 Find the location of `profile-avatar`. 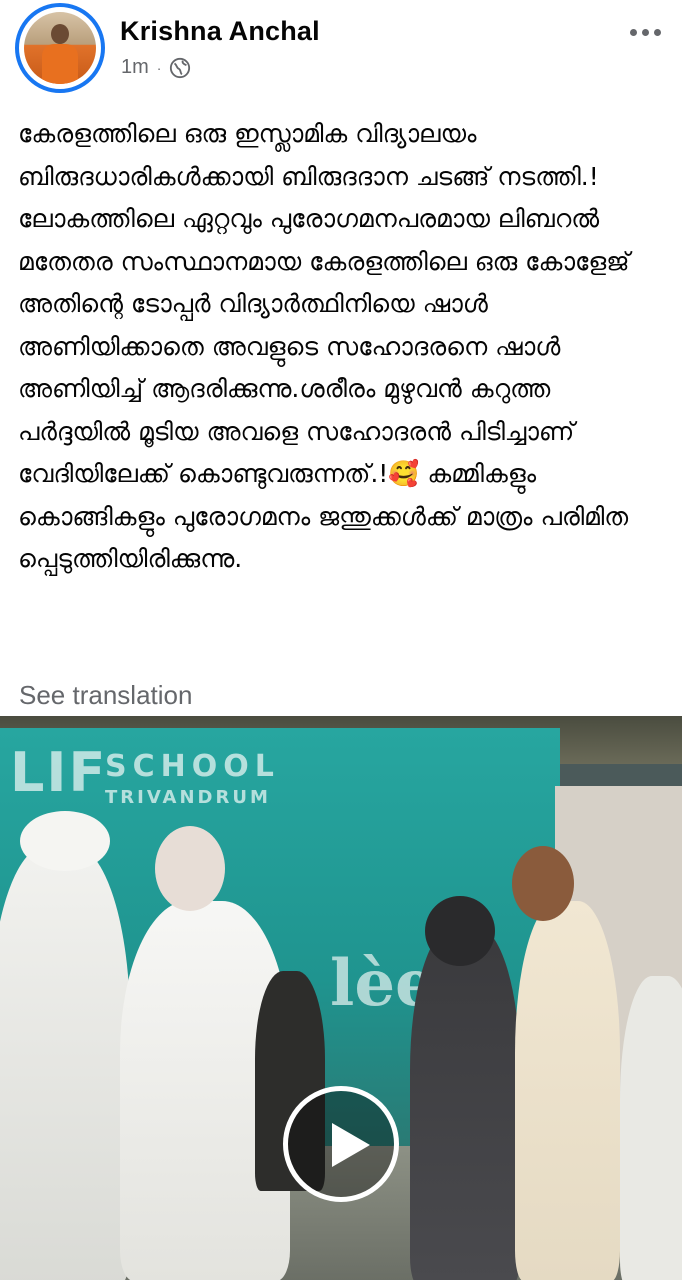

profile-avatar is located at coordinates (60, 48).